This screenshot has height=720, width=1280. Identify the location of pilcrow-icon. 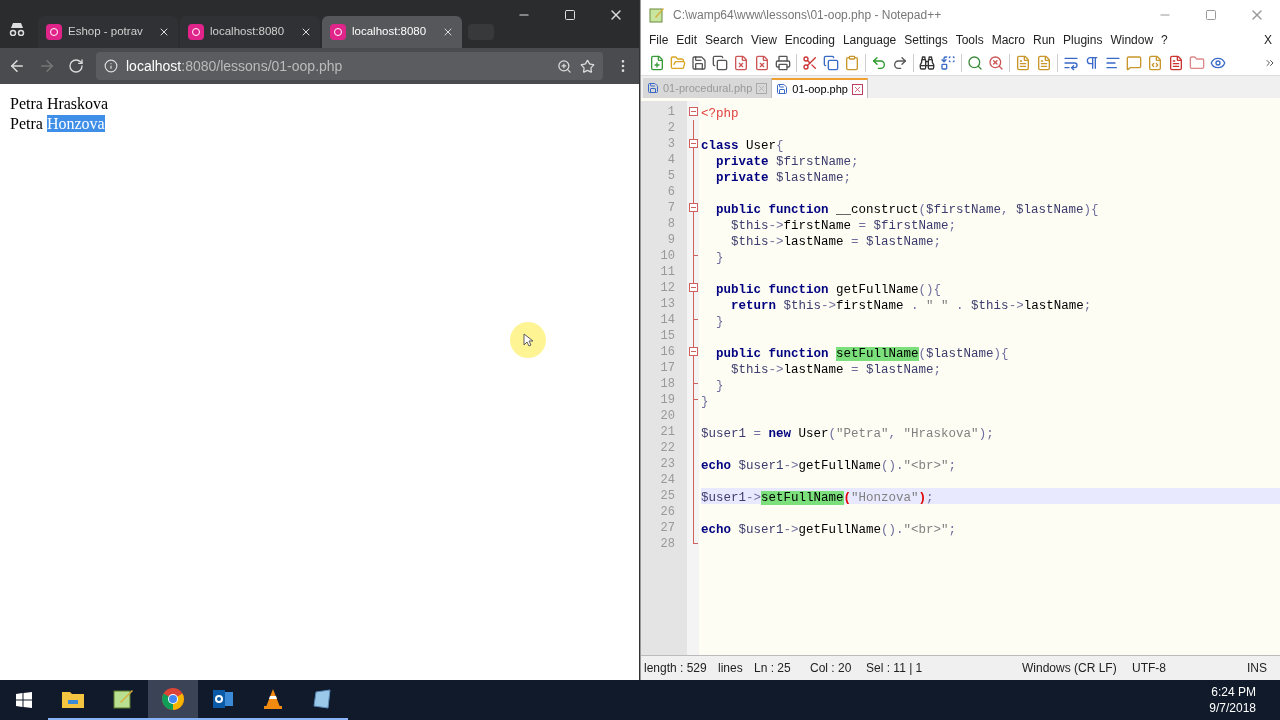
(1092, 62).